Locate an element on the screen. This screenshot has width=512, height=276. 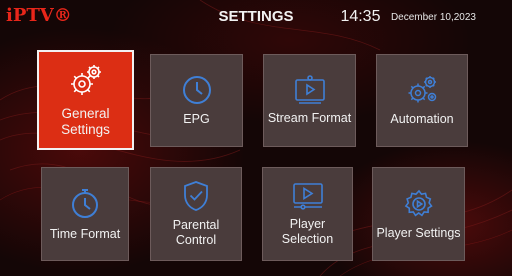
tile-parental-control: Parental Control is located at coordinates (196, 214).